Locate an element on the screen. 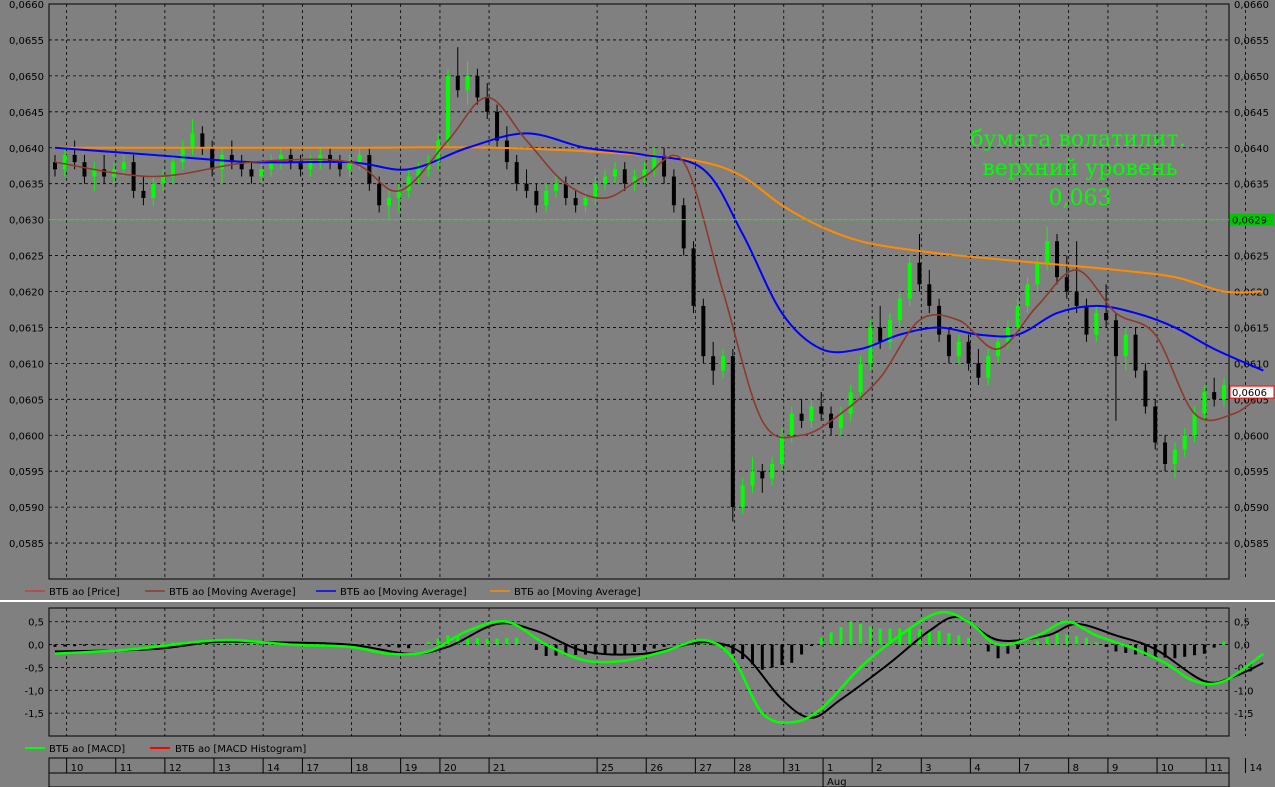 Image resolution: width=1275 pixels, height=787 pixels. price-y-tick-right-7: 0,0625 is located at coordinates (1251, 257).